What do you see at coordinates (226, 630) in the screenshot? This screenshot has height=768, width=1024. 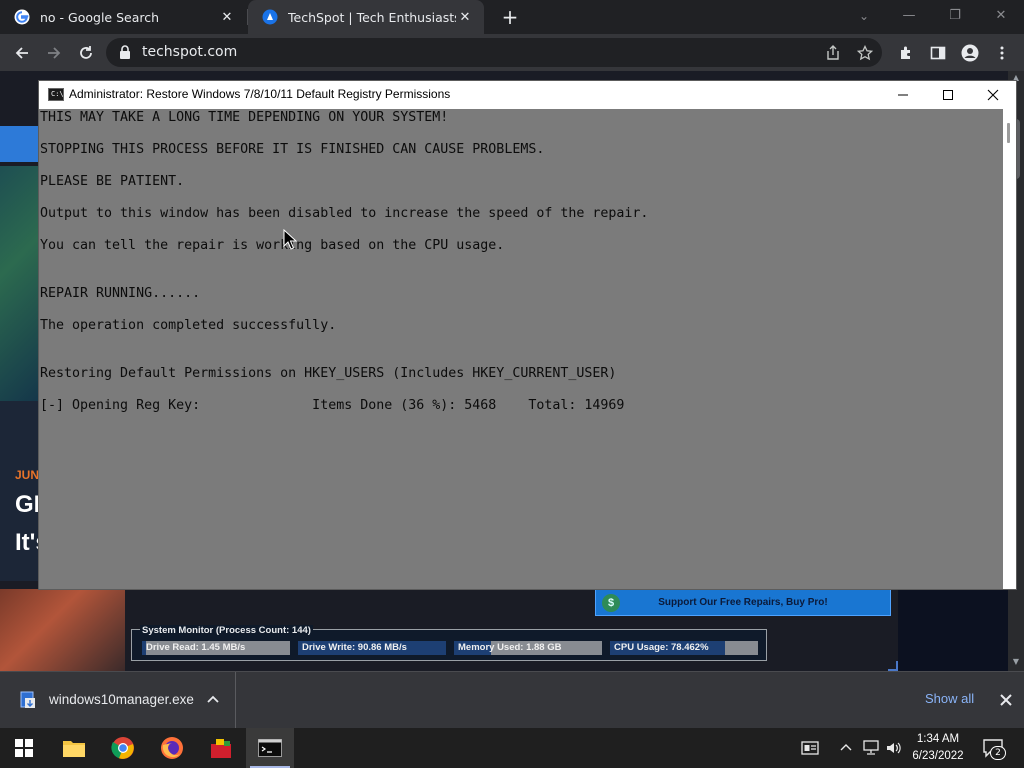 I see `system-monitor-title: System Monitor (Process Count: 144)` at bounding box center [226, 630].